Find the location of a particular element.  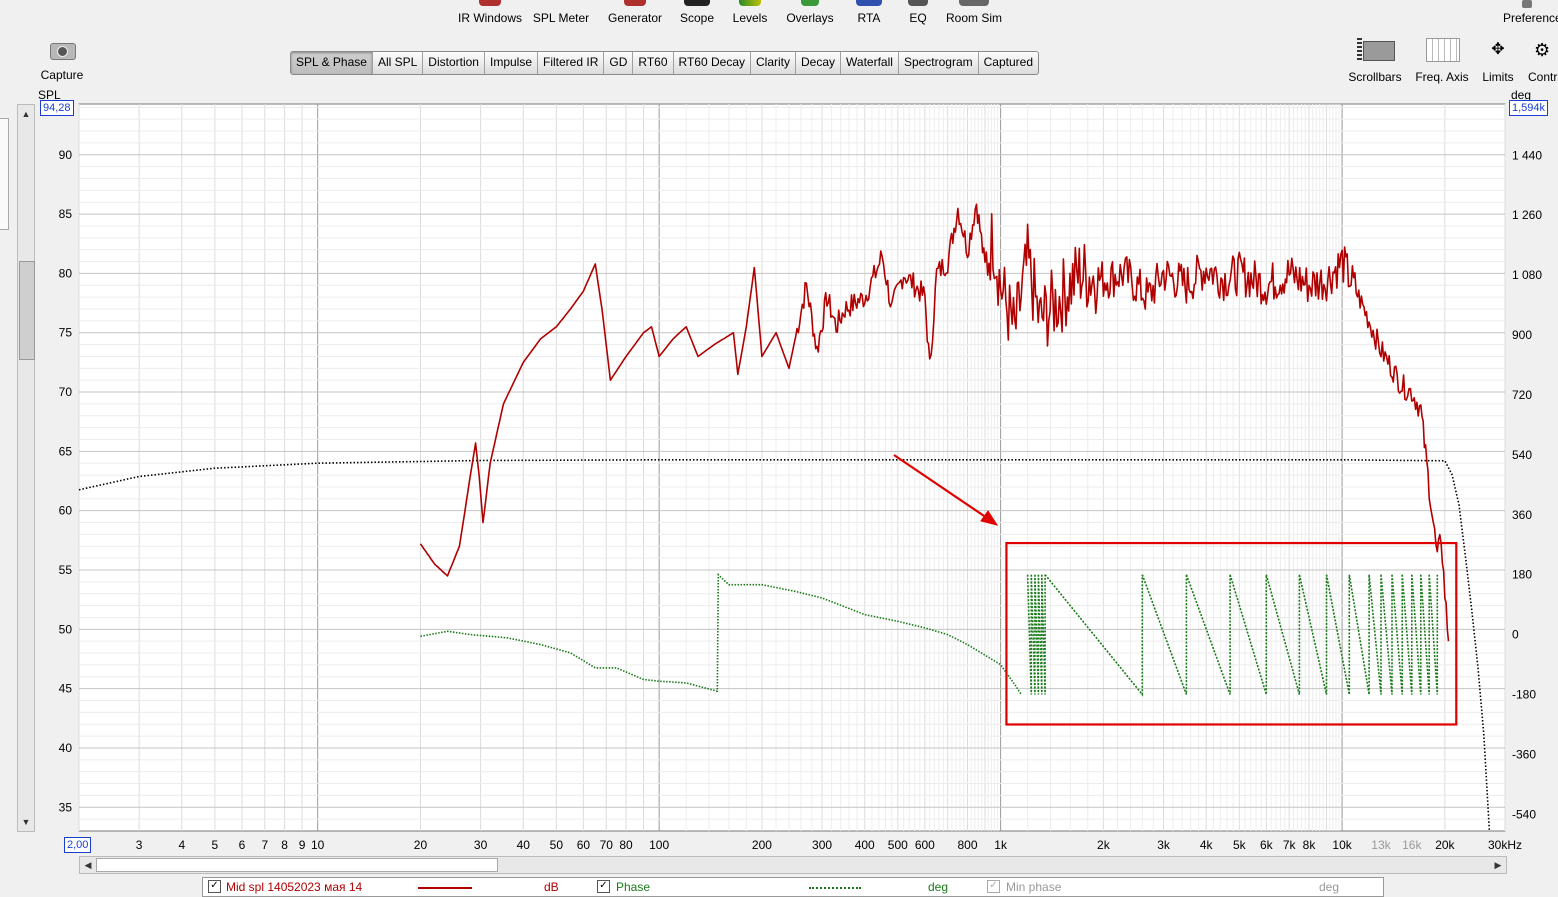

spl-tick-label: 70 is located at coordinates (66, 392).